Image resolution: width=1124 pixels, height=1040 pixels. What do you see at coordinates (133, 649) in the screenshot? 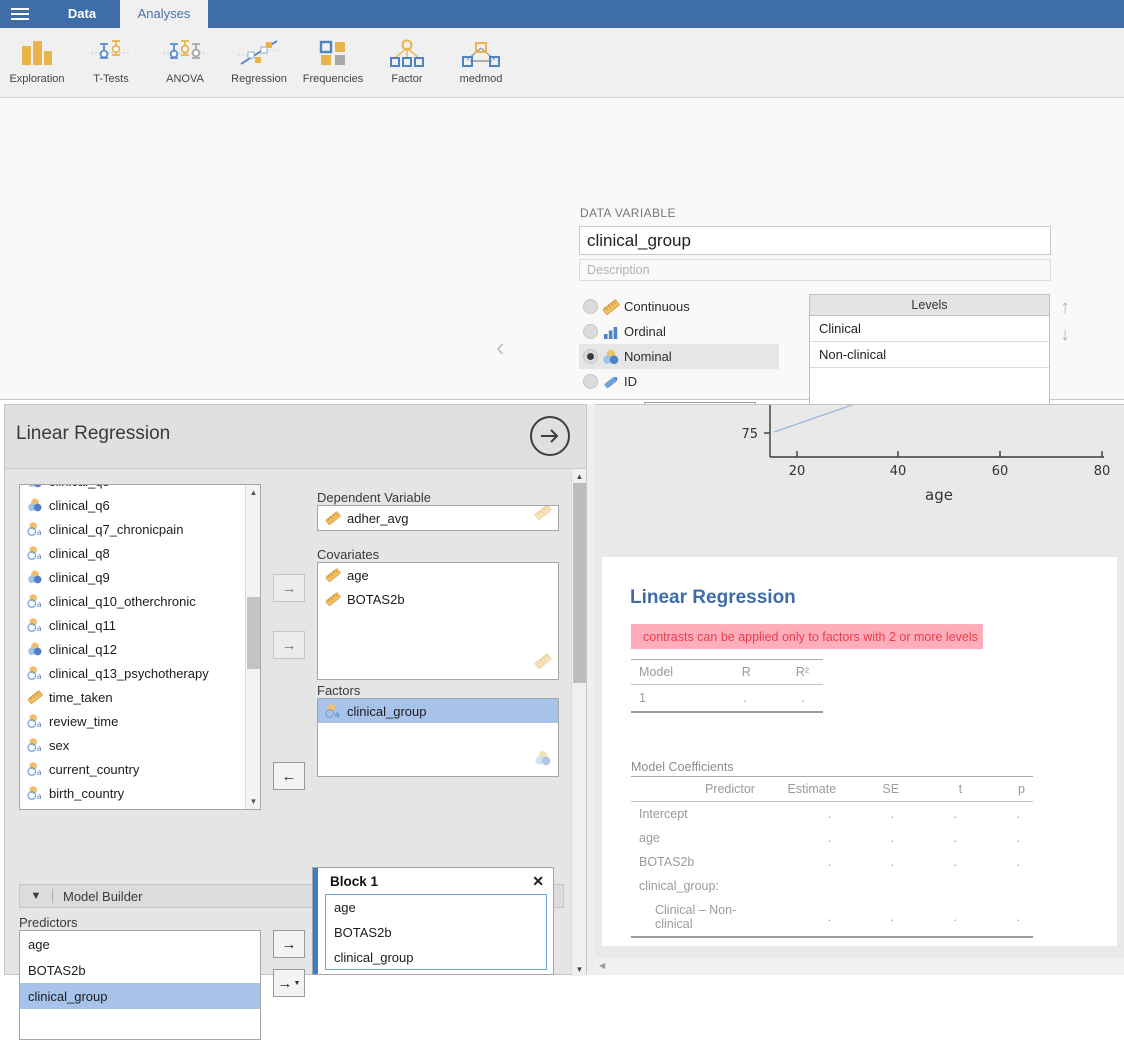
I see `list-item: clinical_q12` at bounding box center [133, 649].